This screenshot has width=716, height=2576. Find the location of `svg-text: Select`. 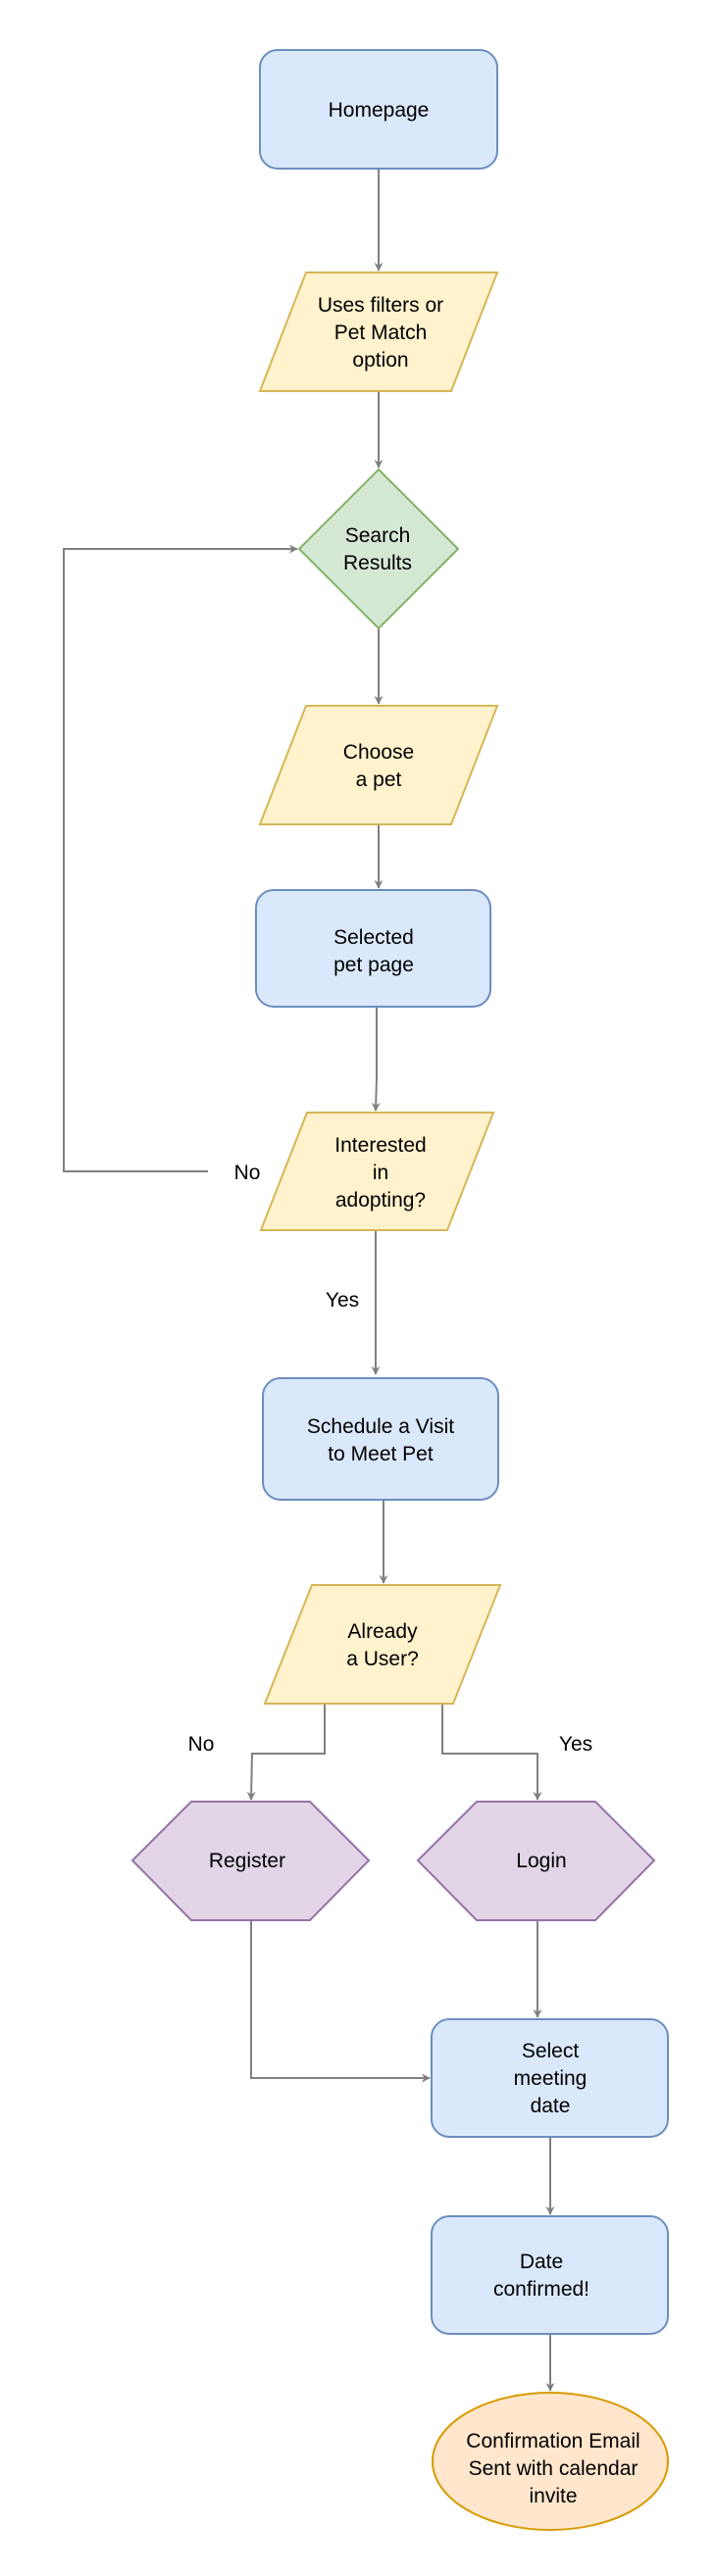

svg-text: Select is located at coordinates (551, 2051).